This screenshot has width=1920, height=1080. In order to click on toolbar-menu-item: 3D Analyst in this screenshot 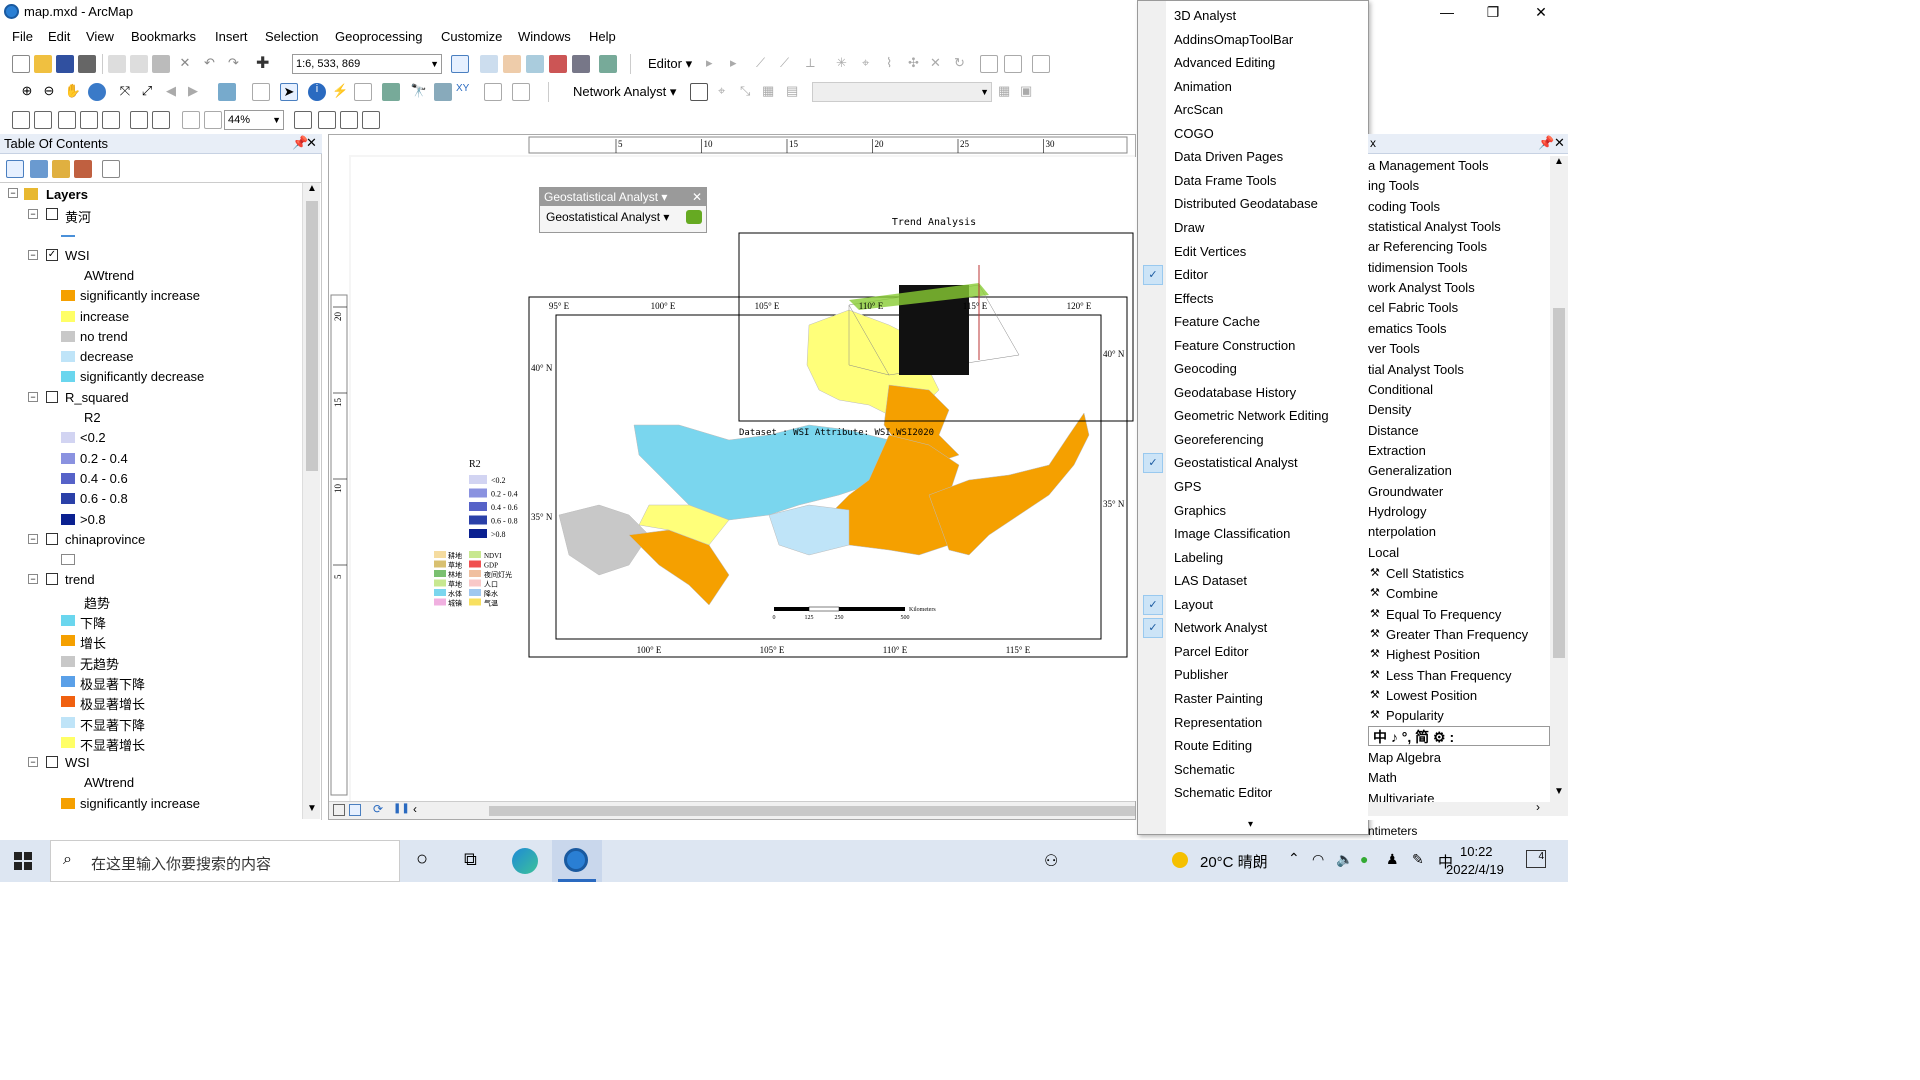, I will do `click(1269, 19)`.